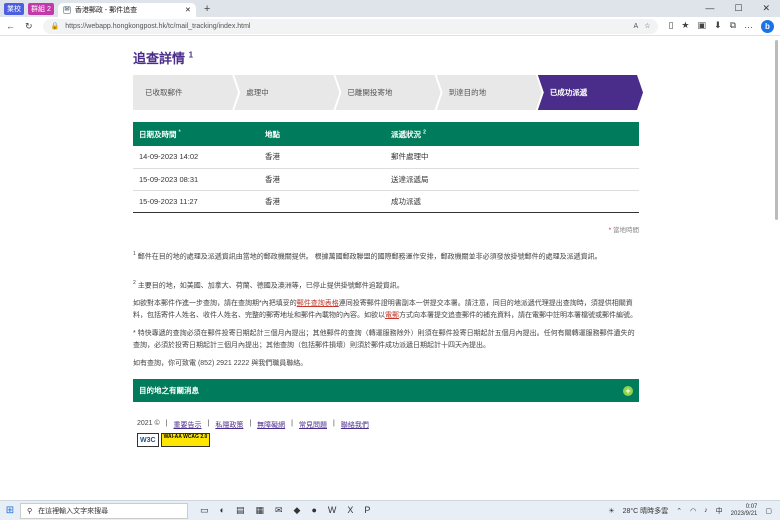 This screenshot has width=780, height=520. What do you see at coordinates (188, 10) in the screenshot?
I see `tab-close-icon: ✕` at bounding box center [188, 10].